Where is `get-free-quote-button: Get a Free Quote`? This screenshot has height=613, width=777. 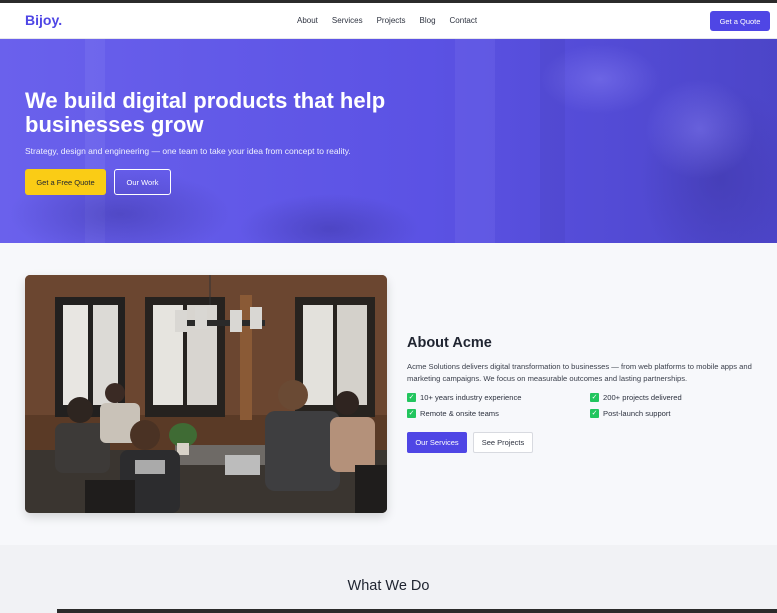
get-free-quote-button: Get a Free Quote is located at coordinates (65, 182).